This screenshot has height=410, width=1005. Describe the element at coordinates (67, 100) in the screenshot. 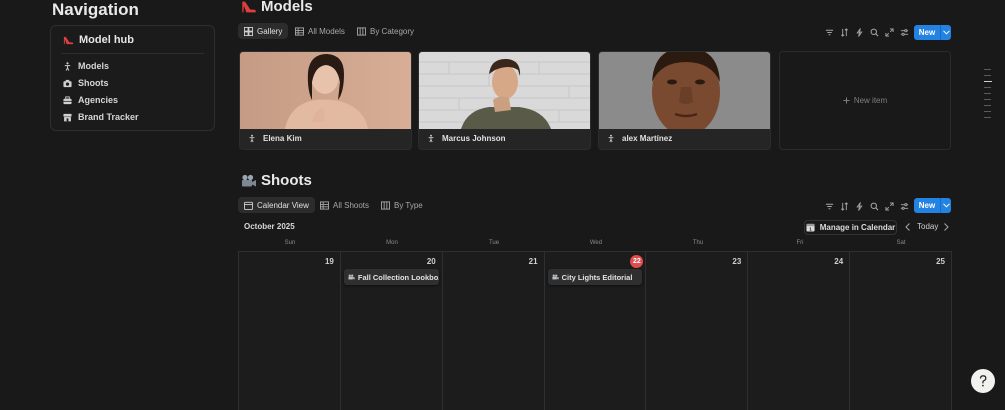

I see `briefcase-icon` at that location.